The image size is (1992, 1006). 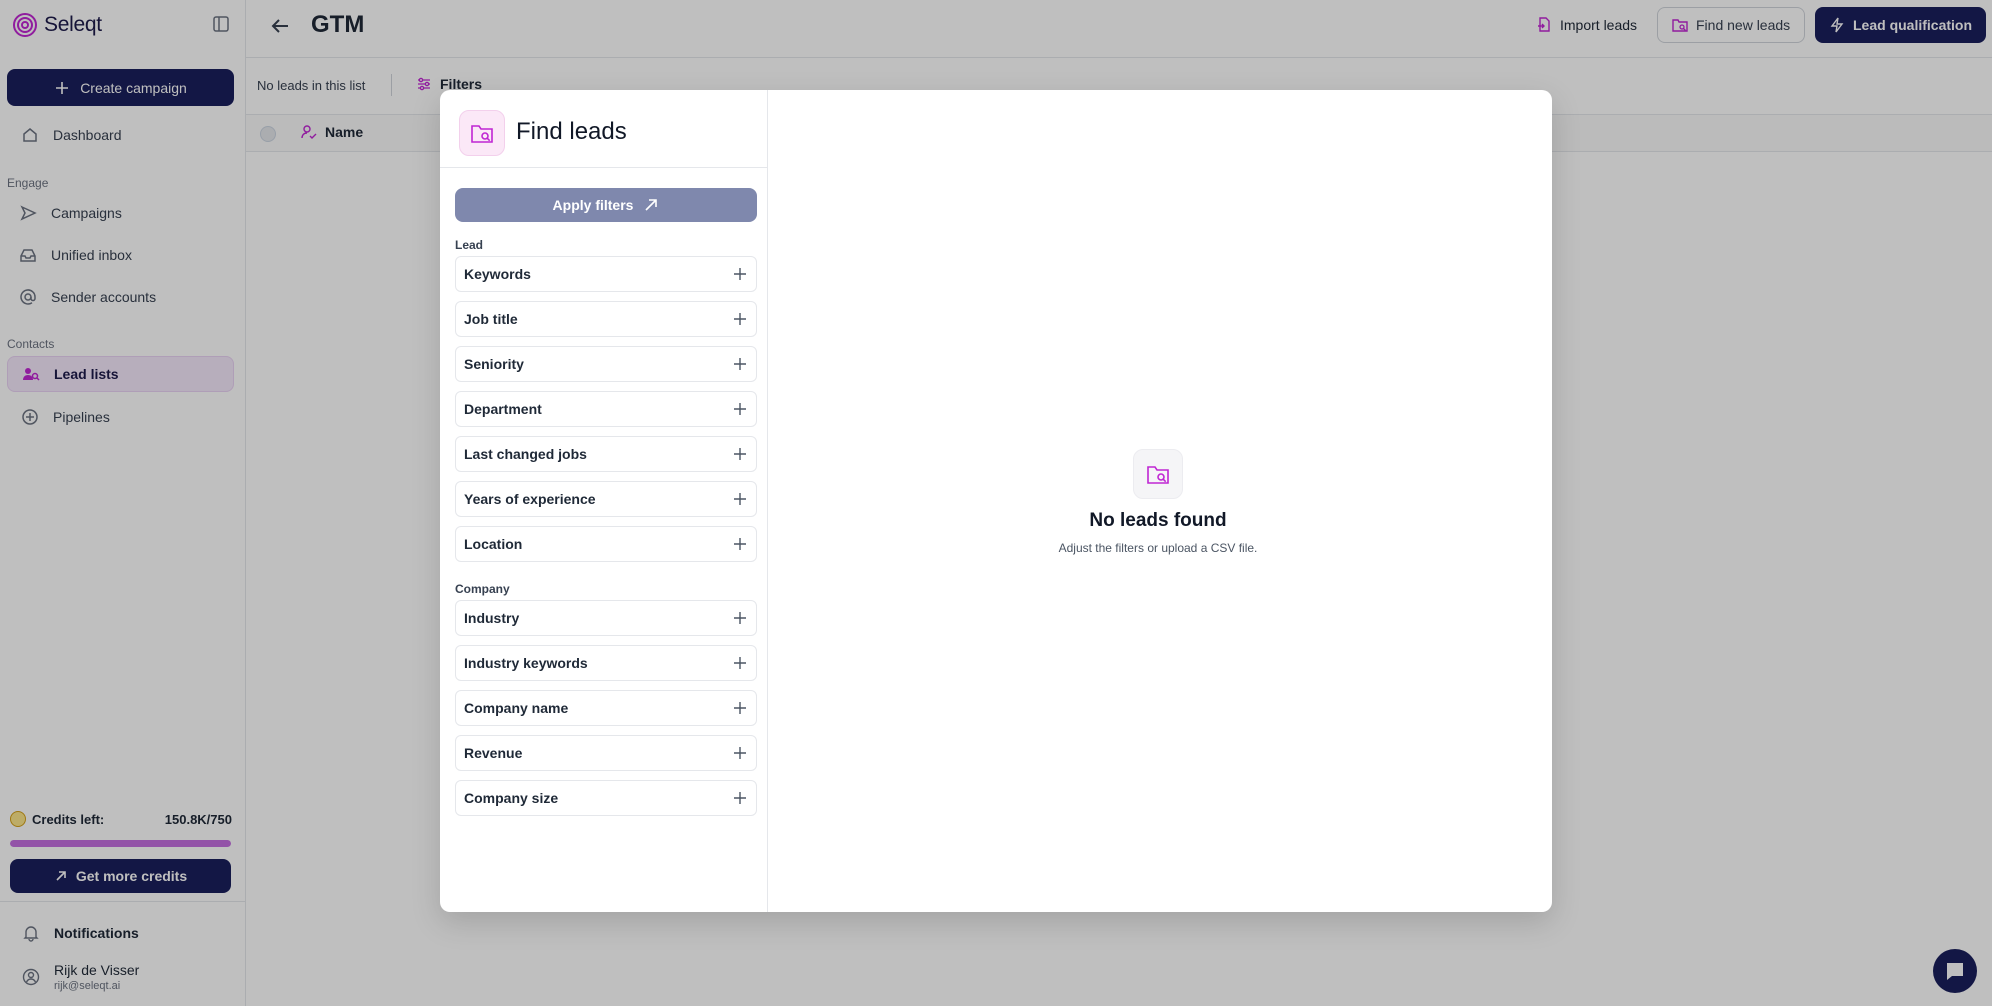 I want to click on filter-label: Company name, so click(x=516, y=708).